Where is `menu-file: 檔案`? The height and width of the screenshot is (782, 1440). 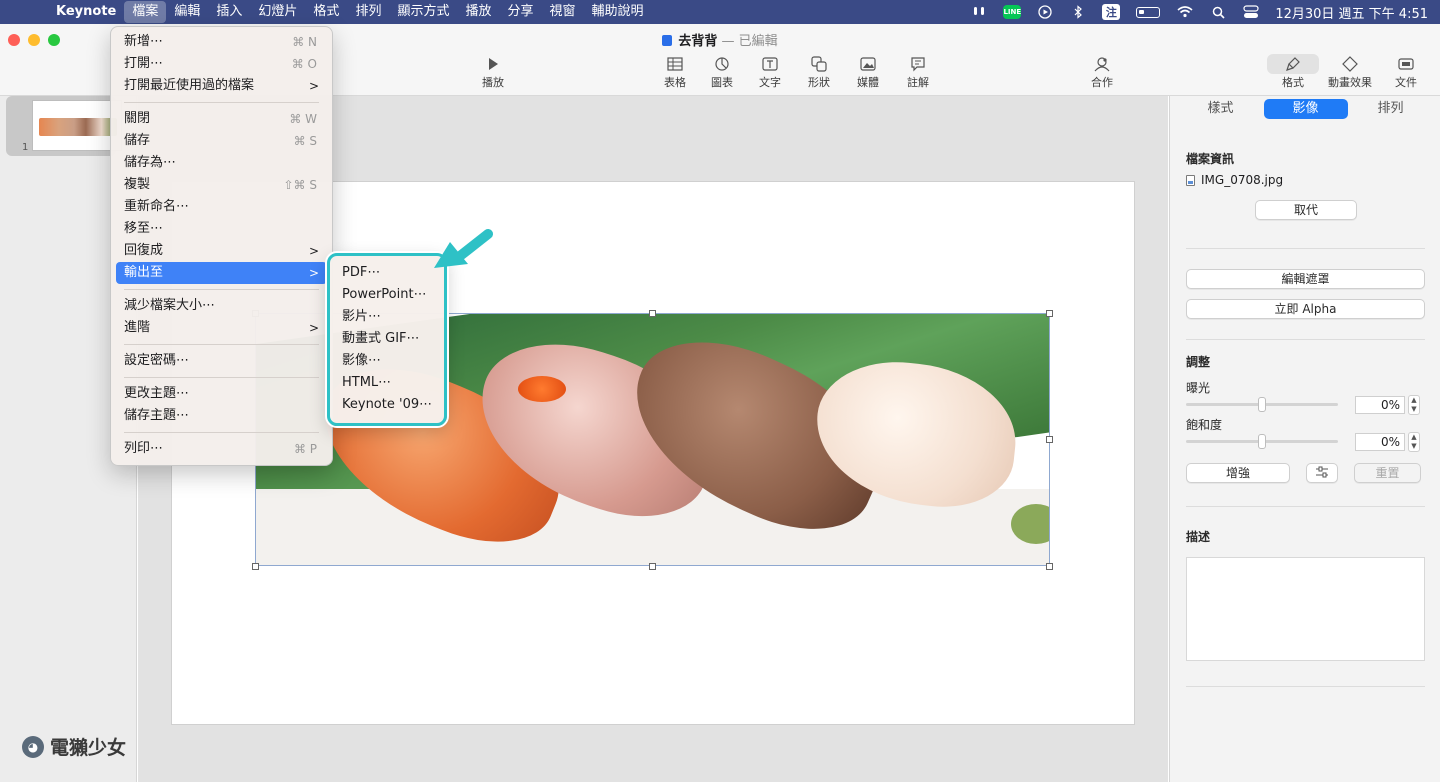 menu-file: 檔案 is located at coordinates (145, 12).